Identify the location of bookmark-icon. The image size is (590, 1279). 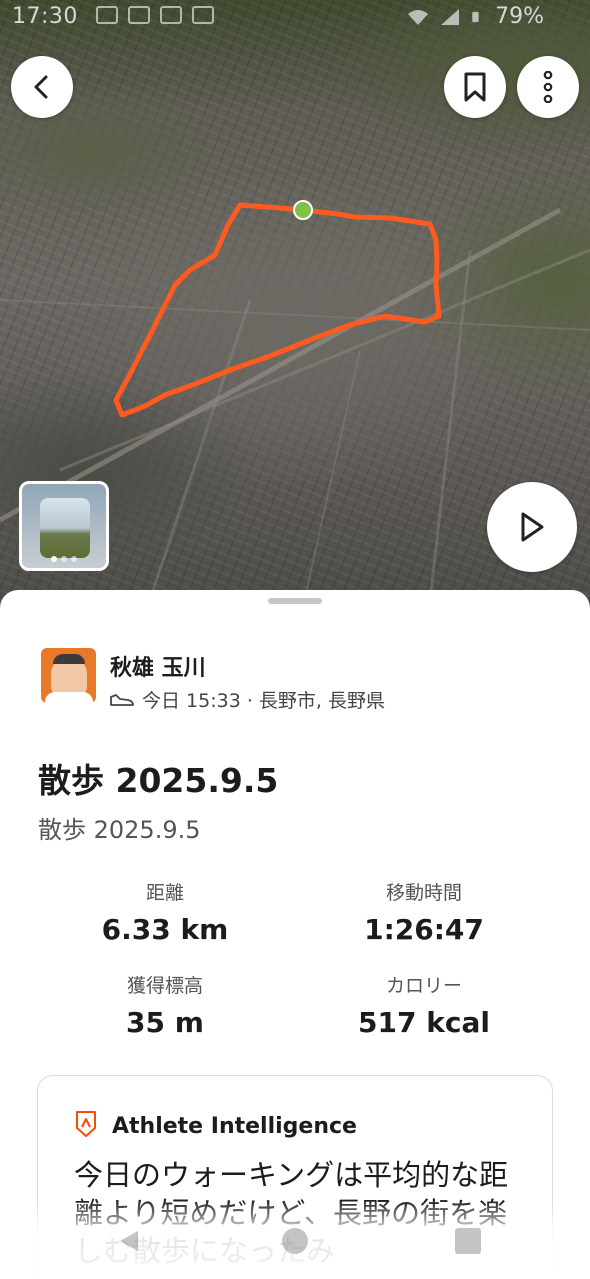
(475, 87).